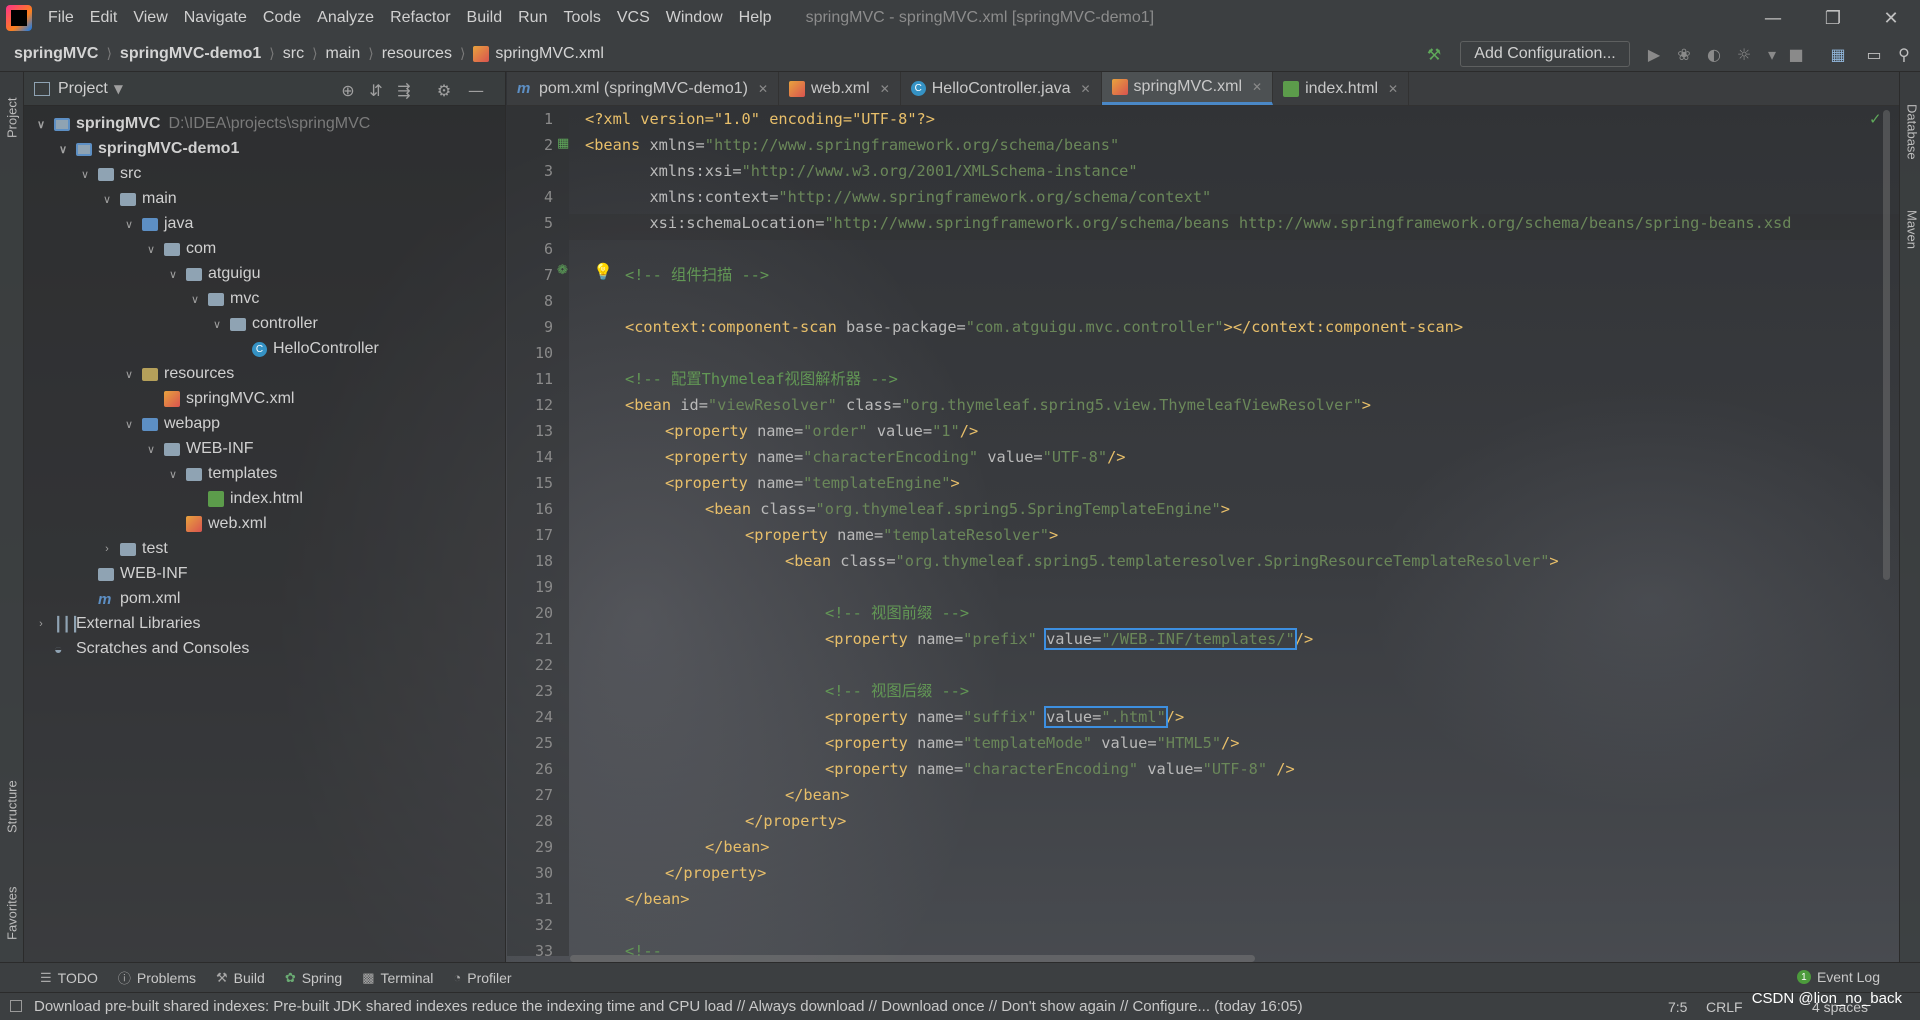 This screenshot has width=1920, height=1020. I want to click on project-tool-tab: Project, so click(12, 118).